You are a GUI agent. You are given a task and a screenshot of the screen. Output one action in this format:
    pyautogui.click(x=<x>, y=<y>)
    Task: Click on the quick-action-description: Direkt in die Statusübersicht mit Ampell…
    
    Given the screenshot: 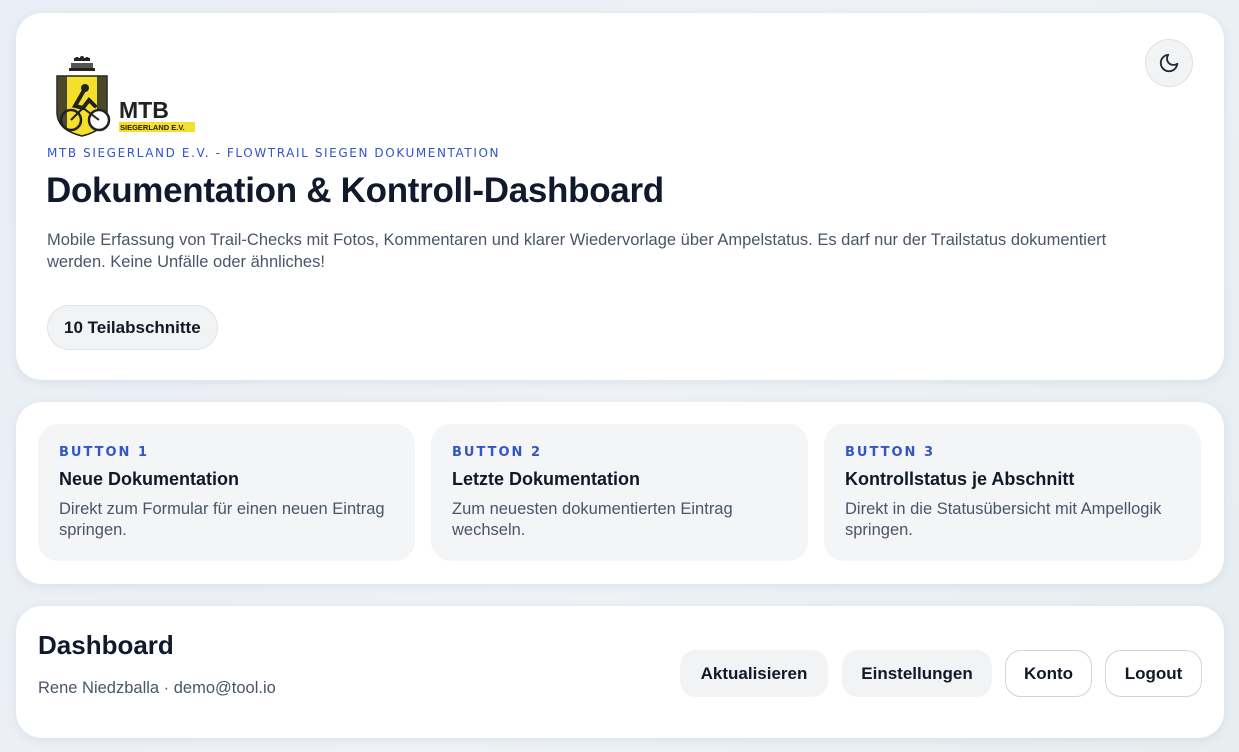 What is the action you would take?
    pyautogui.click(x=1003, y=519)
    